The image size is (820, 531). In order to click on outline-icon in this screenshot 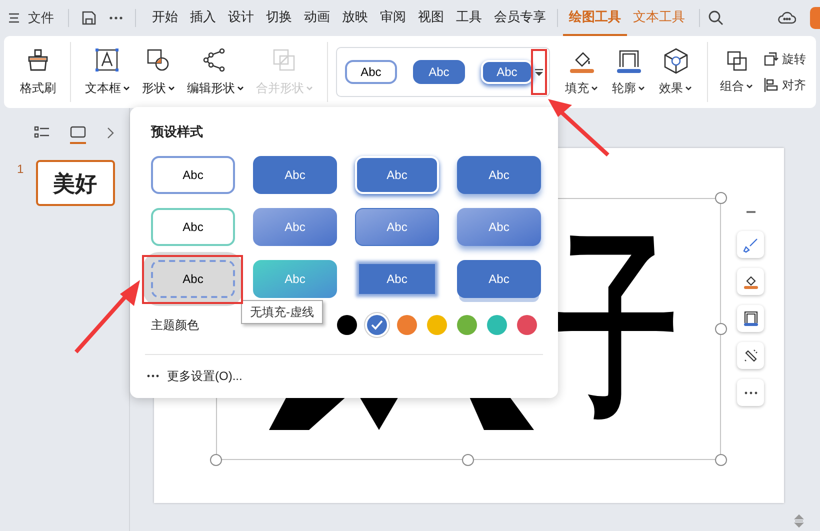, I will do `click(750, 318)`.